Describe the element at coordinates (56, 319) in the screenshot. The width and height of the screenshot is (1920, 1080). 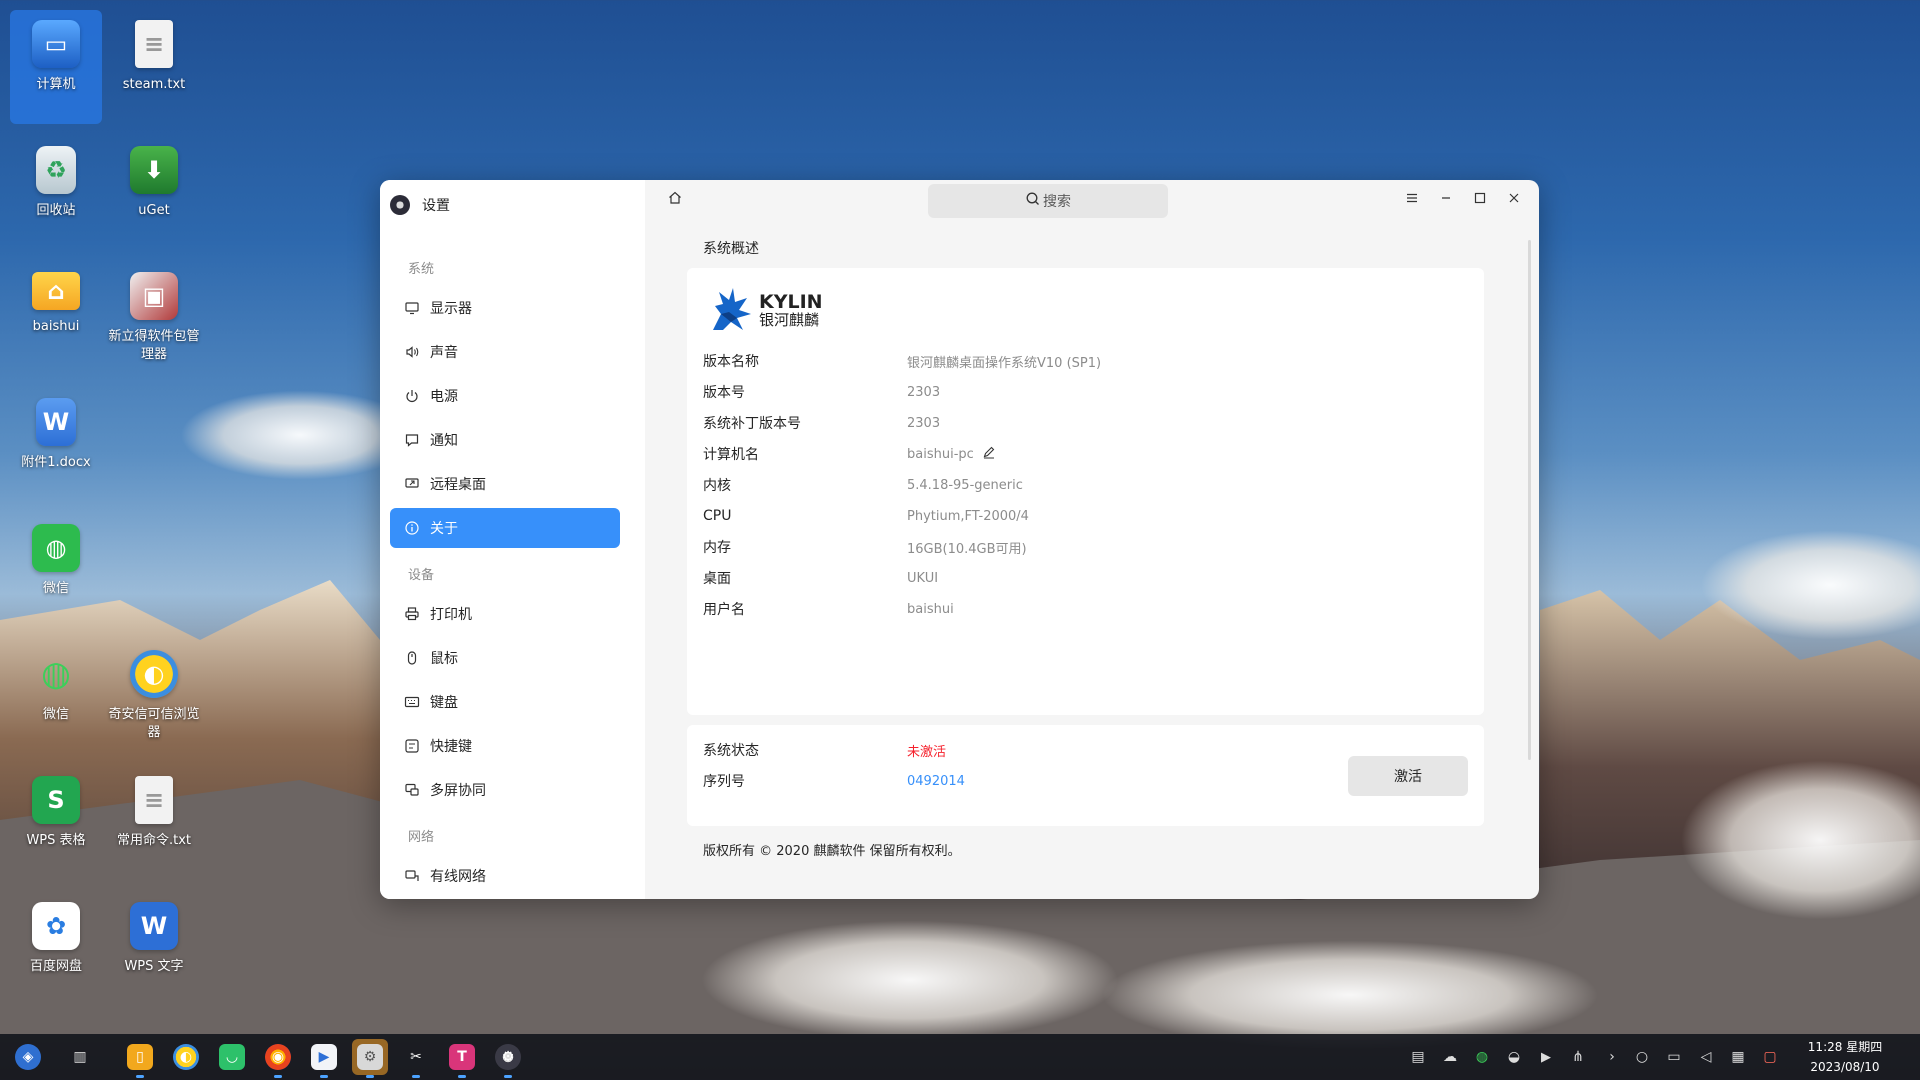
I see `desktop-icon-baishui-folder: ⌂ baishui` at that location.